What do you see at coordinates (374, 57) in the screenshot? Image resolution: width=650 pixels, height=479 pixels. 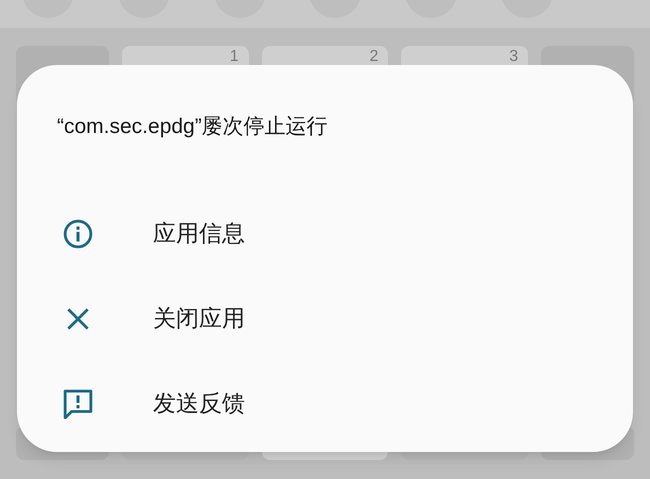 I see `key-label: 2` at bounding box center [374, 57].